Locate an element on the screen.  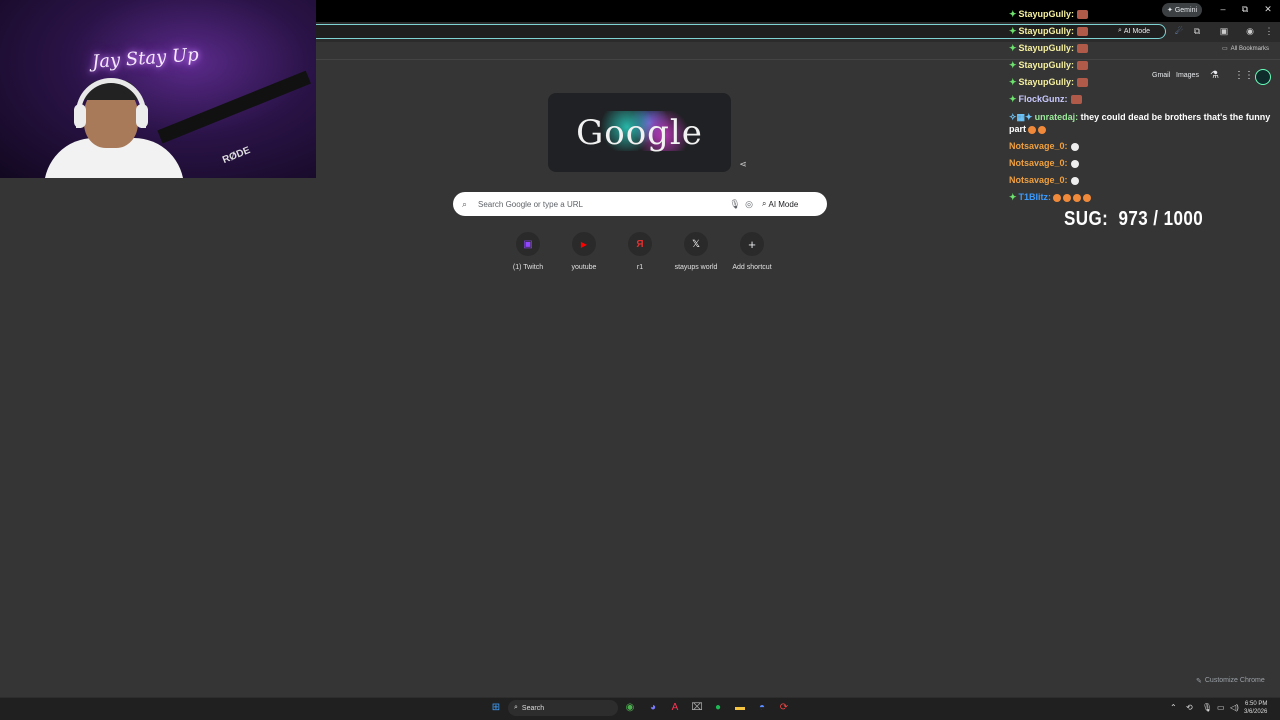
twitch-icon: ▣ is located at coordinates (528, 244).